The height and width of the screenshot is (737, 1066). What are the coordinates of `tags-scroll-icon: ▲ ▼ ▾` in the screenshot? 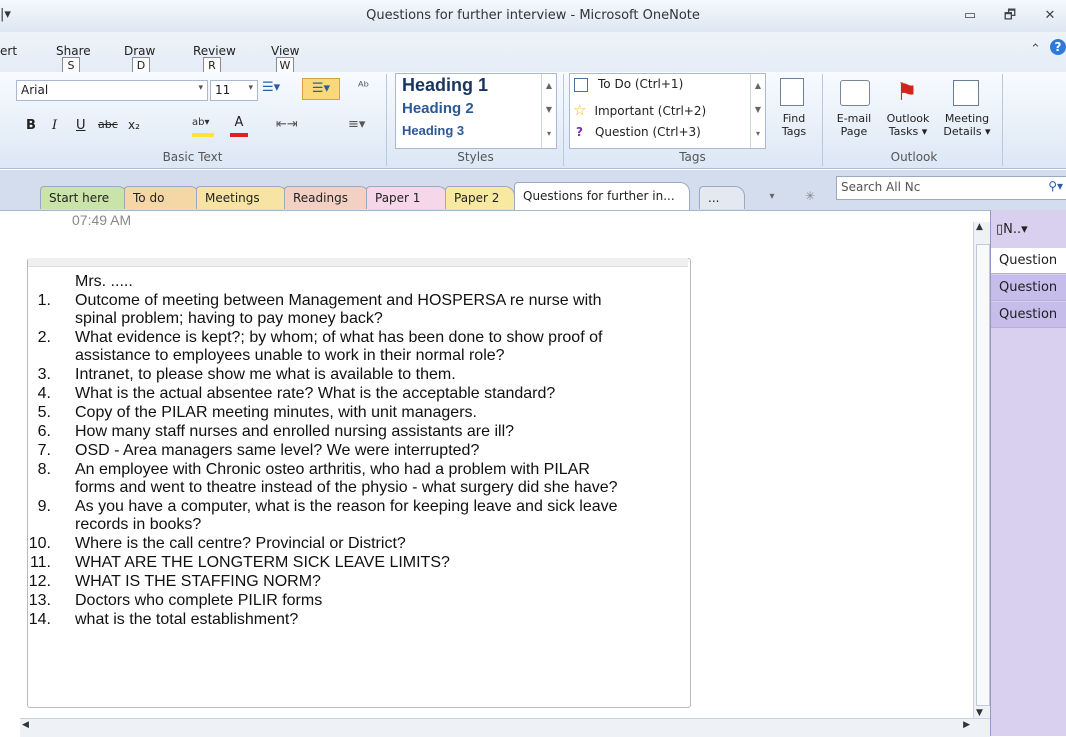 It's located at (757, 111).